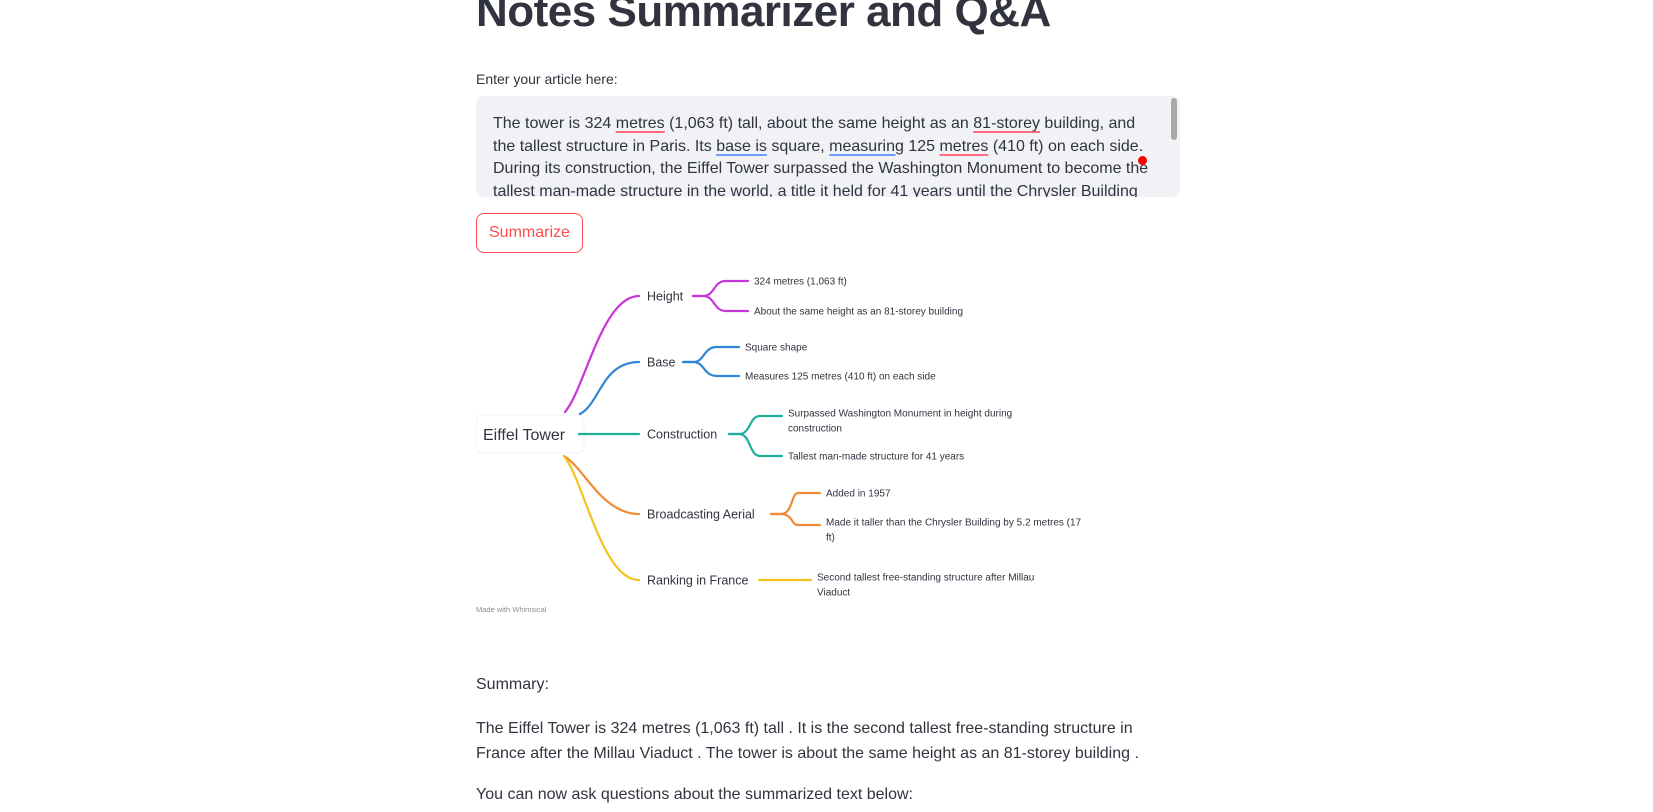 The width and height of the screenshot is (1653, 812). What do you see at coordinates (547, 79) in the screenshot?
I see `article-input-label: Enter your article here:` at bounding box center [547, 79].